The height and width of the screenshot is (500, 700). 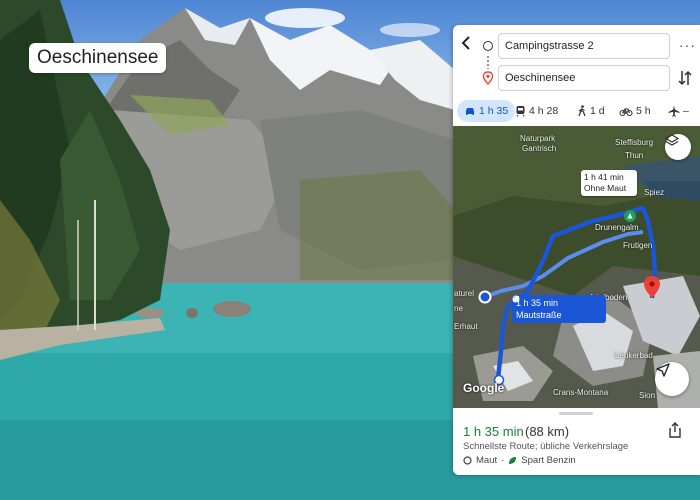 I want to click on destination-pin-icon, so click(x=488, y=78).